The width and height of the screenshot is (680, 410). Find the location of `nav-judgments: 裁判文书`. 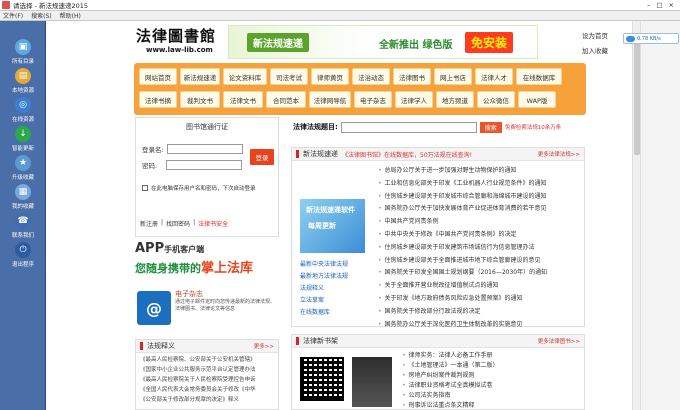

nav-judgments: 裁判文书 is located at coordinates (200, 99).